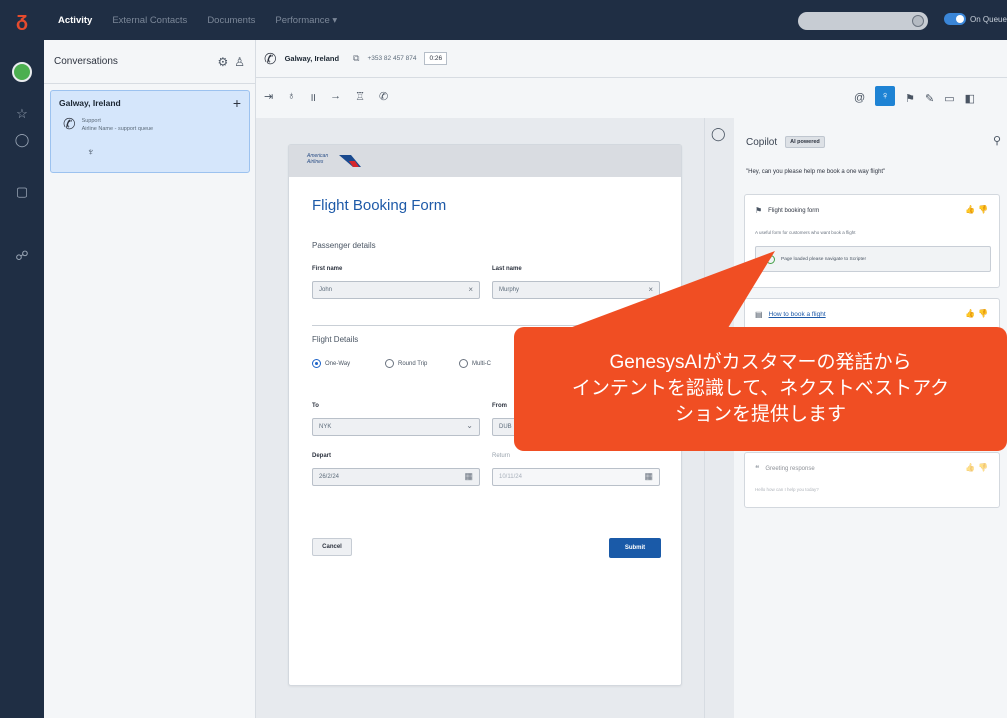 This screenshot has height=718, width=1007. What do you see at coordinates (329, 477) in the screenshot?
I see `depart-value: 26/2/24` at bounding box center [329, 477].